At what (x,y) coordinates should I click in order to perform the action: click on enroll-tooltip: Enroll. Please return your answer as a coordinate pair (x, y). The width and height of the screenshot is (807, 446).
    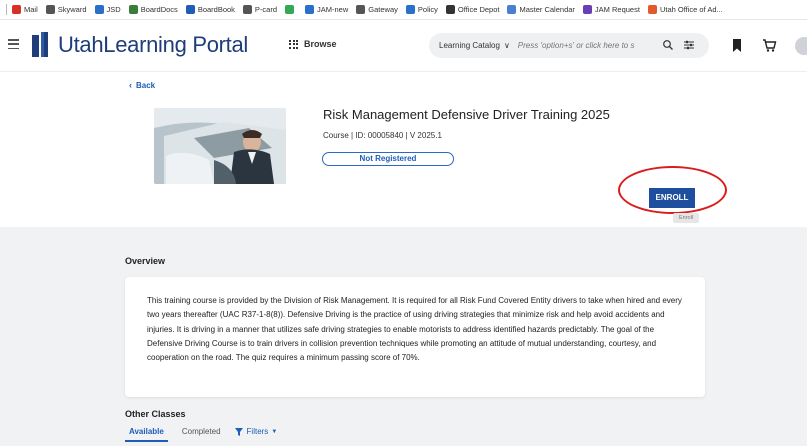
    Looking at the image, I should click on (686, 218).